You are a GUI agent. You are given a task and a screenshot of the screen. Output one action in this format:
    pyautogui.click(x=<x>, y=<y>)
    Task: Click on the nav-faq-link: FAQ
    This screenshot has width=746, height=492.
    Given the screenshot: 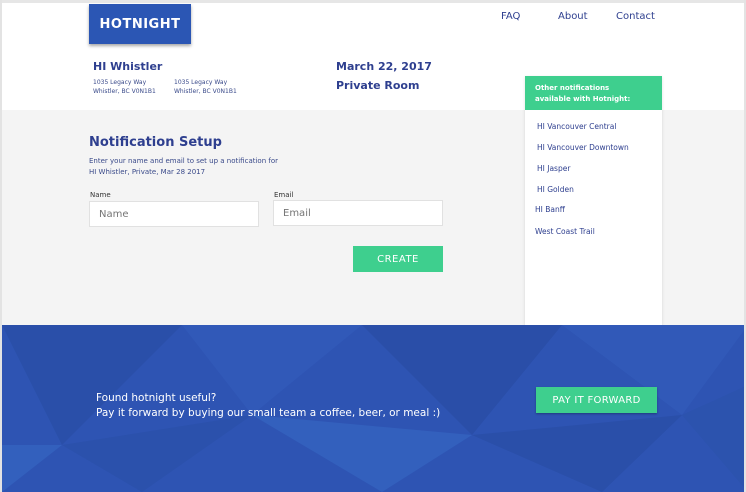 What is the action you would take?
    pyautogui.click(x=510, y=16)
    